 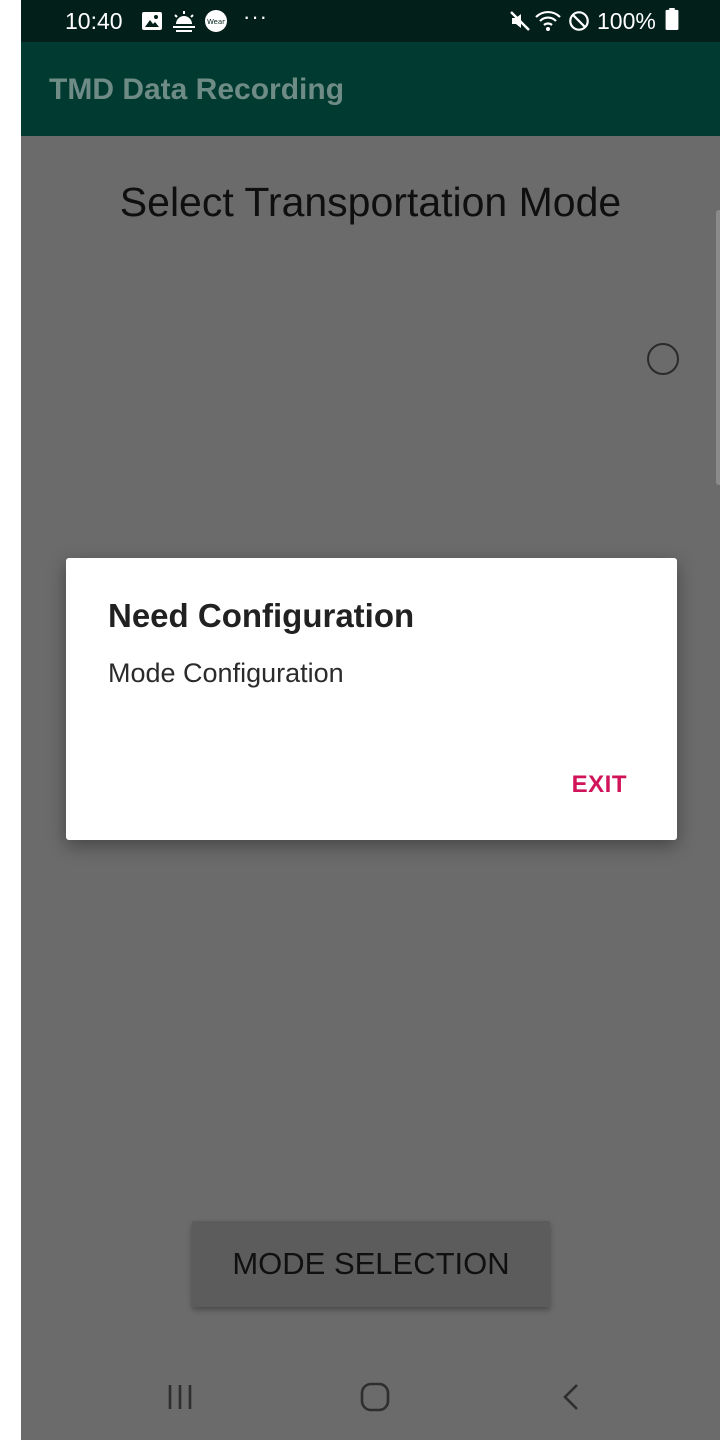 What do you see at coordinates (548, 20) in the screenshot?
I see `wifi-icon` at bounding box center [548, 20].